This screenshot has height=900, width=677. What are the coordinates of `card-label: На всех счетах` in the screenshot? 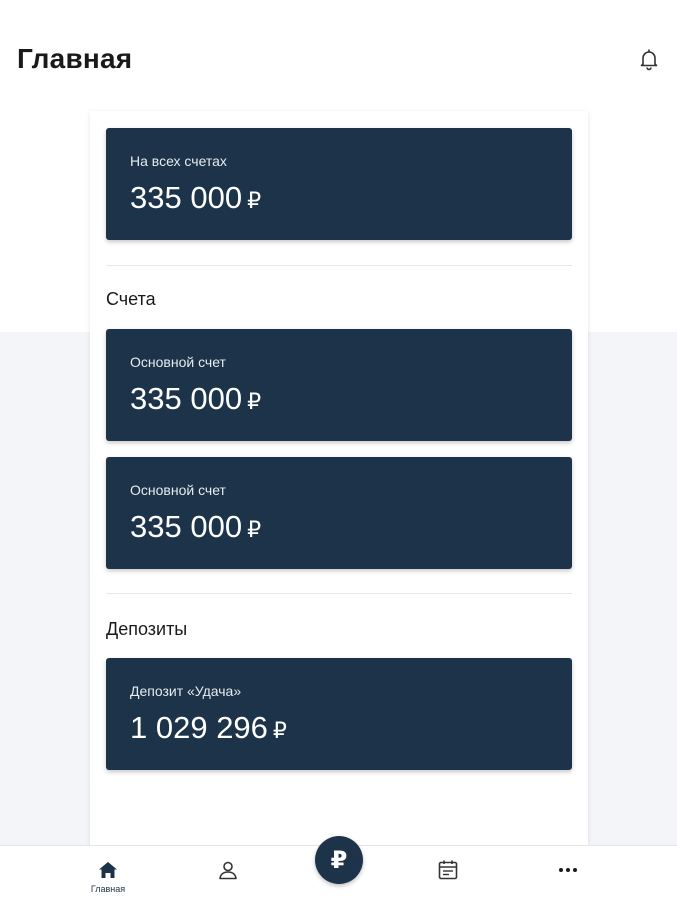 It's located at (178, 161).